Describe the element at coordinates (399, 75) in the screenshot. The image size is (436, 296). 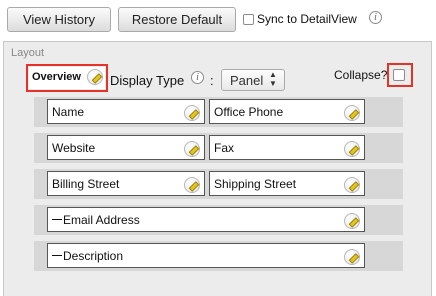
I see `collapse-checkbox` at that location.